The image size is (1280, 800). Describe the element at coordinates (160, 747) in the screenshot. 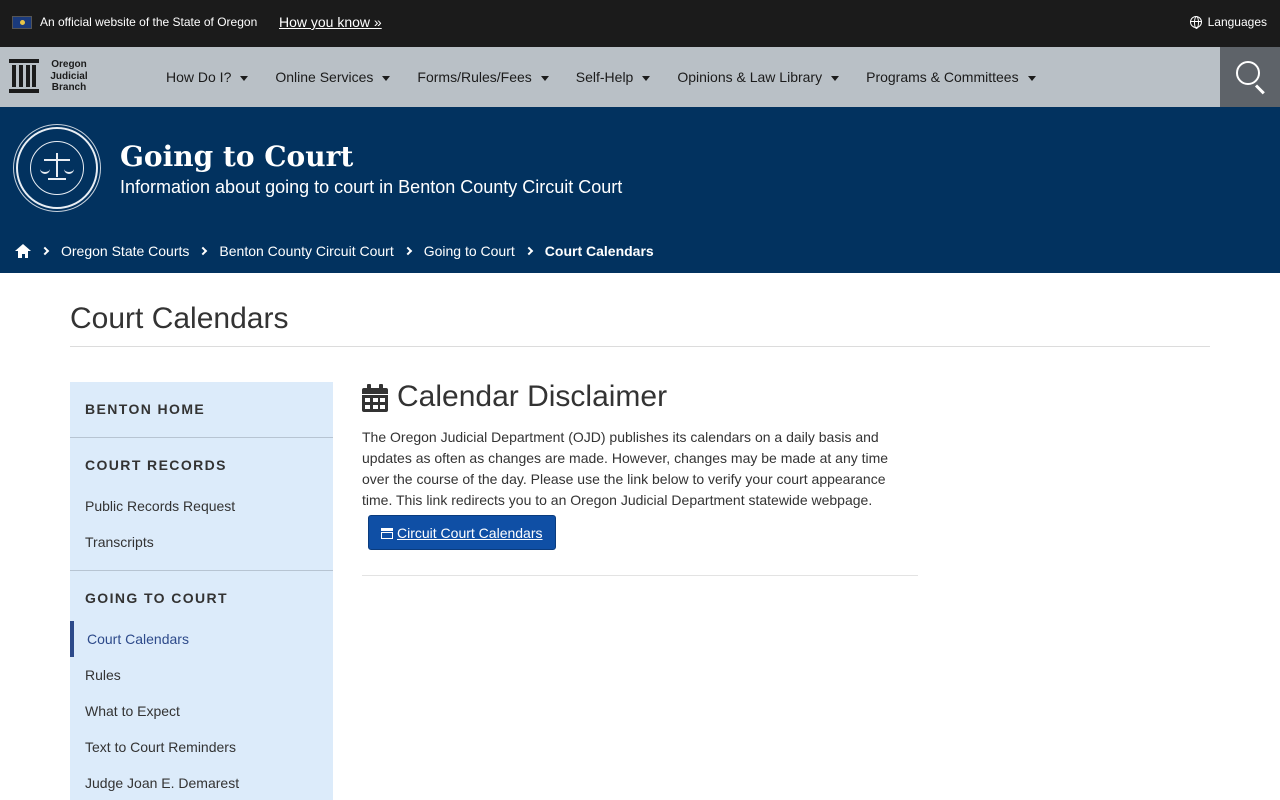

I see `sidebar-item-text-to-court-reminders: Text to Court Reminders` at that location.